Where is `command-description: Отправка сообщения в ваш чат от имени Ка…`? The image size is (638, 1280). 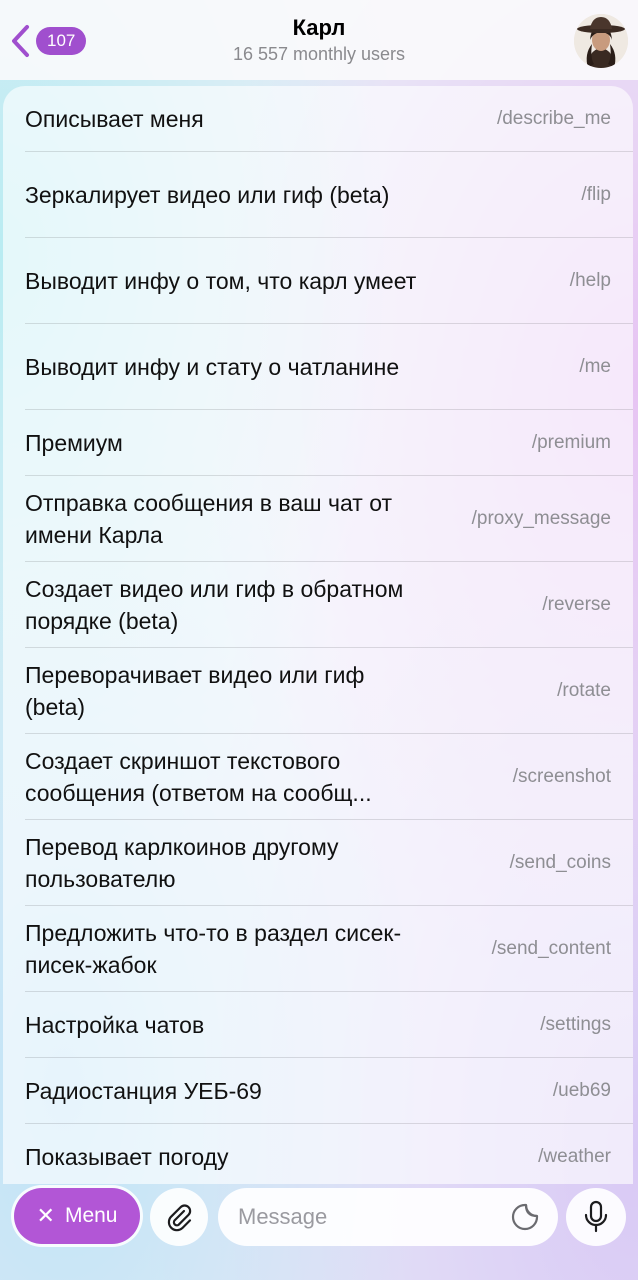
command-description: Отправка сообщения в ваш чат от имени Ка… is located at coordinates (209, 519).